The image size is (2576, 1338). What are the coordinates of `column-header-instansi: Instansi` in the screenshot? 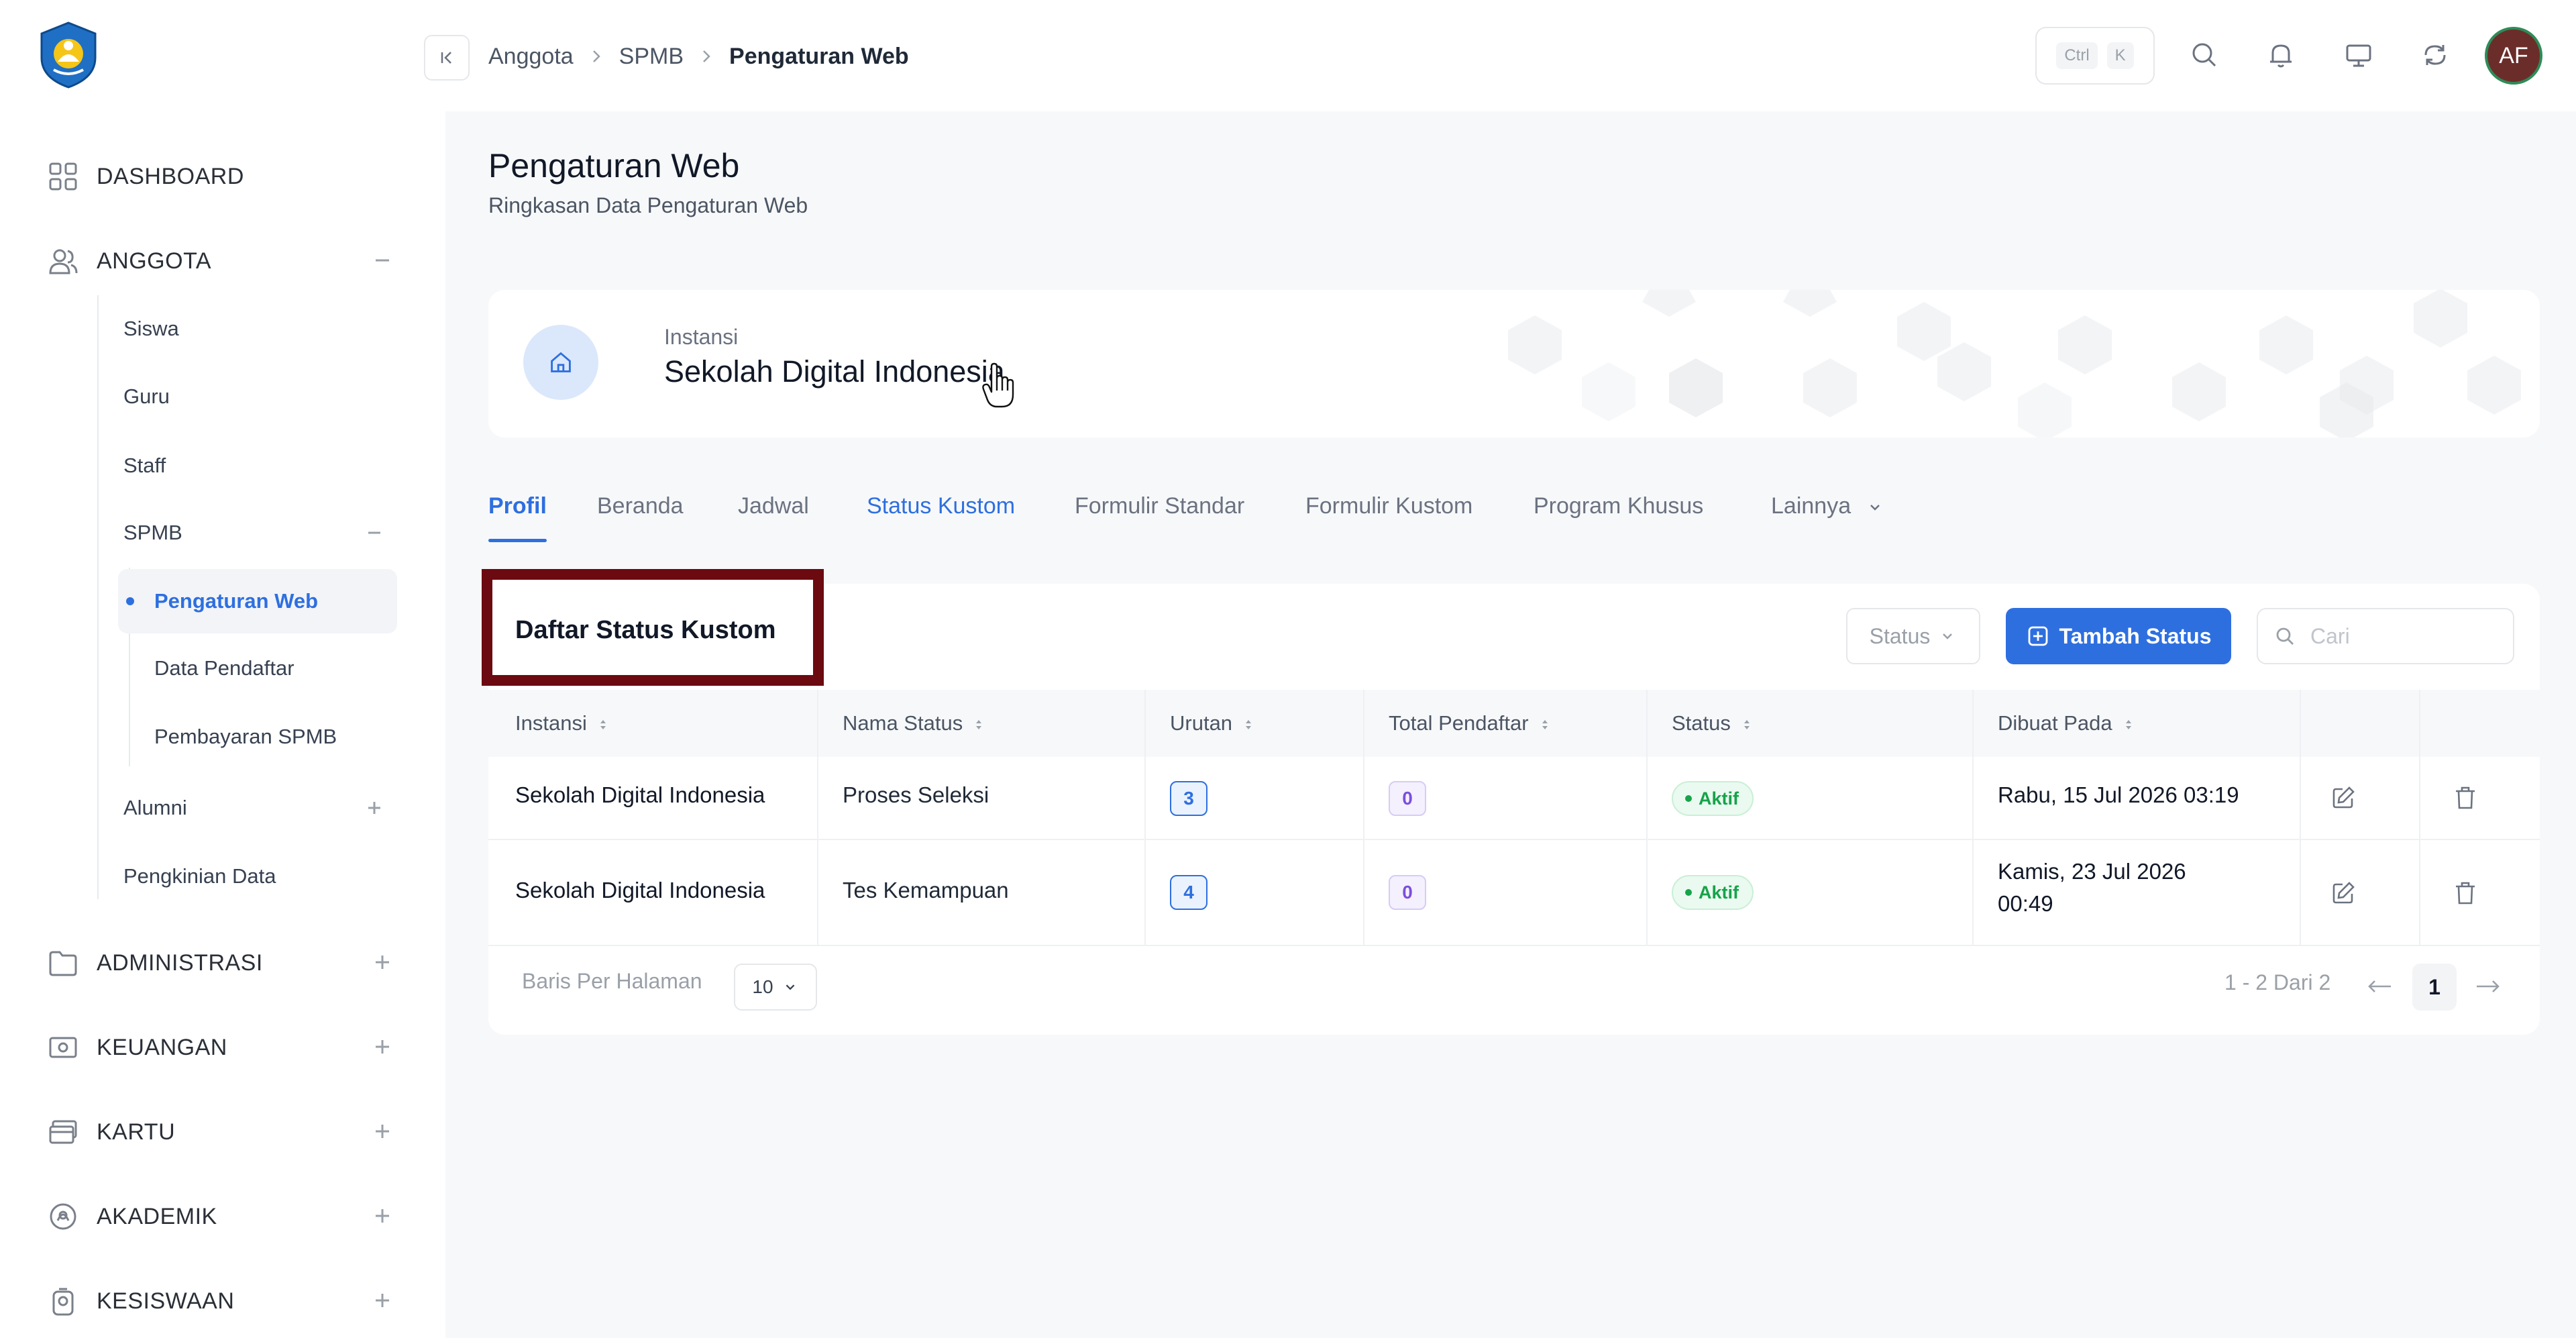 It's located at (563, 723).